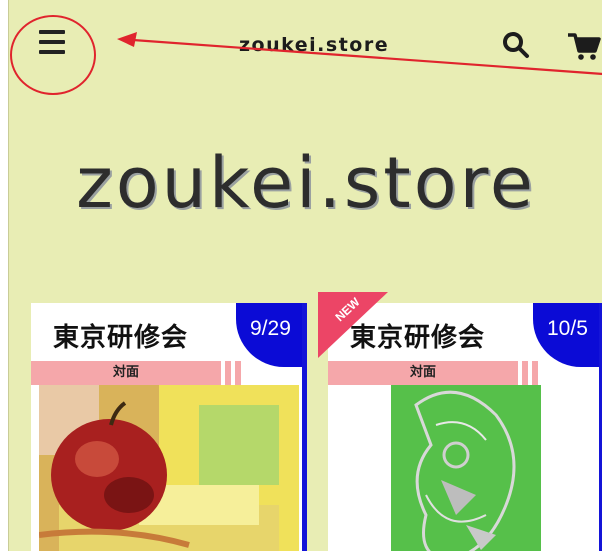  I want to click on card-title: 東京研修会, so click(121, 338).